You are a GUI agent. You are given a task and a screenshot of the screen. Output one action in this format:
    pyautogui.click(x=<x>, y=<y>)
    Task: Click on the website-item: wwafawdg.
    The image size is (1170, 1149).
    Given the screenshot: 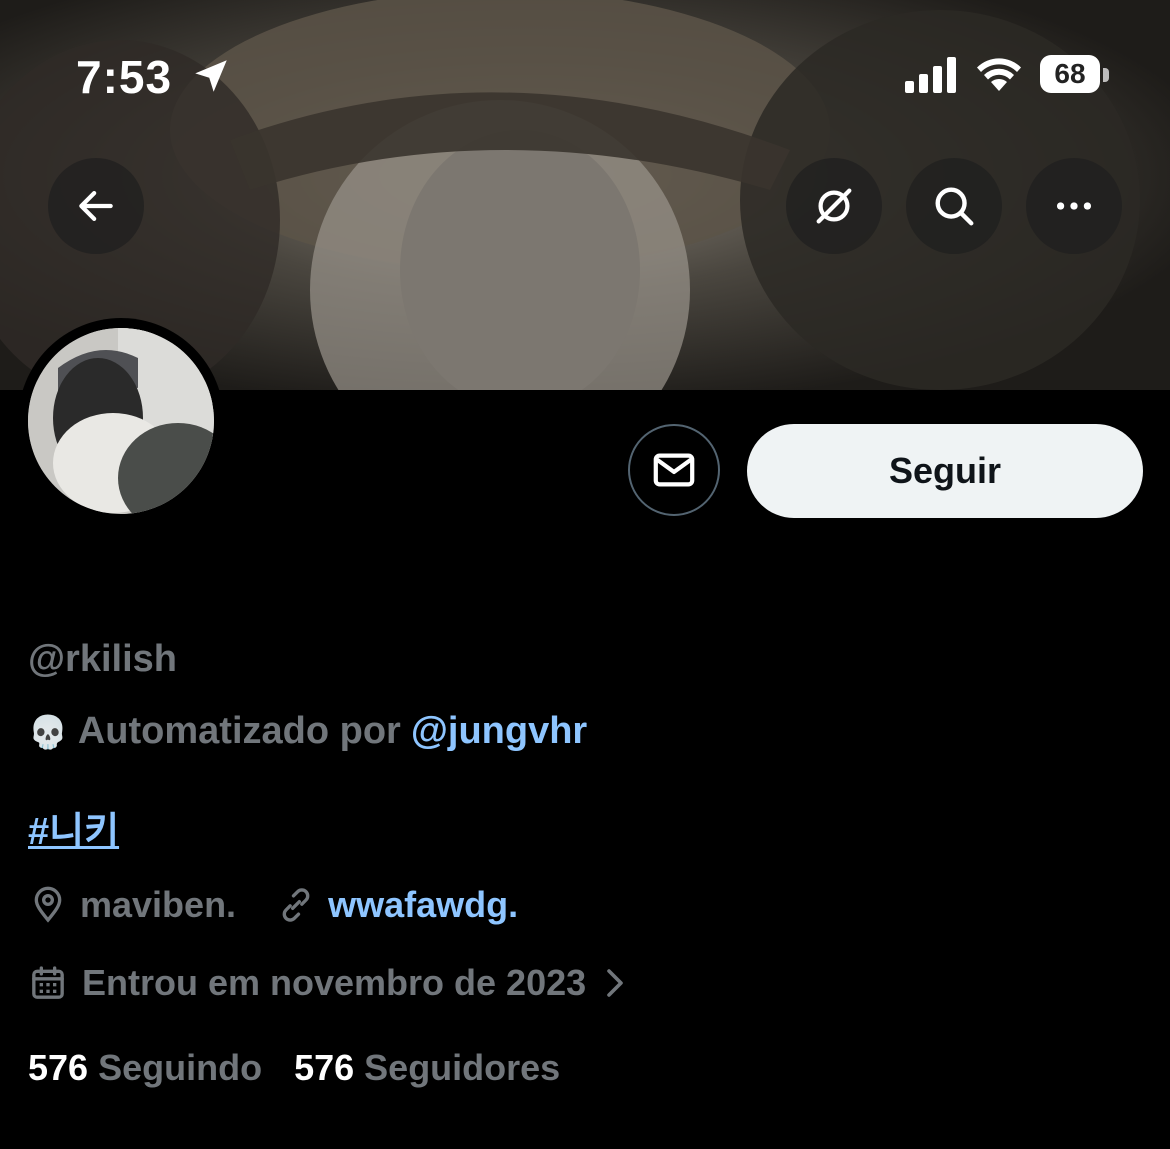 What is the action you would take?
    pyautogui.click(x=397, y=905)
    